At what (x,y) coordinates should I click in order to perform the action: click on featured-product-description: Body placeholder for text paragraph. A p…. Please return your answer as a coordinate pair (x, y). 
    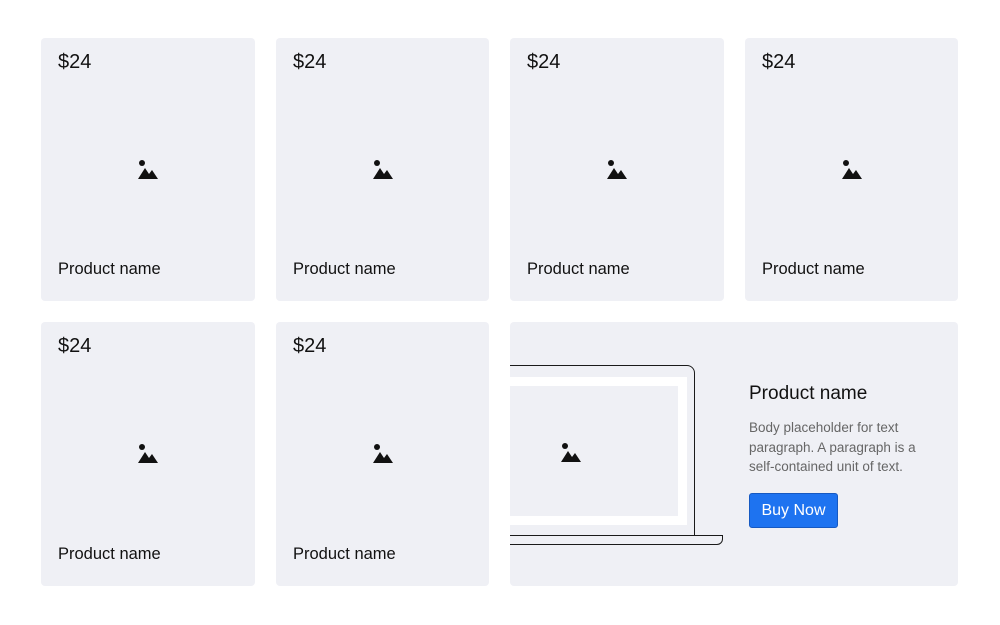
    Looking at the image, I should click on (832, 447).